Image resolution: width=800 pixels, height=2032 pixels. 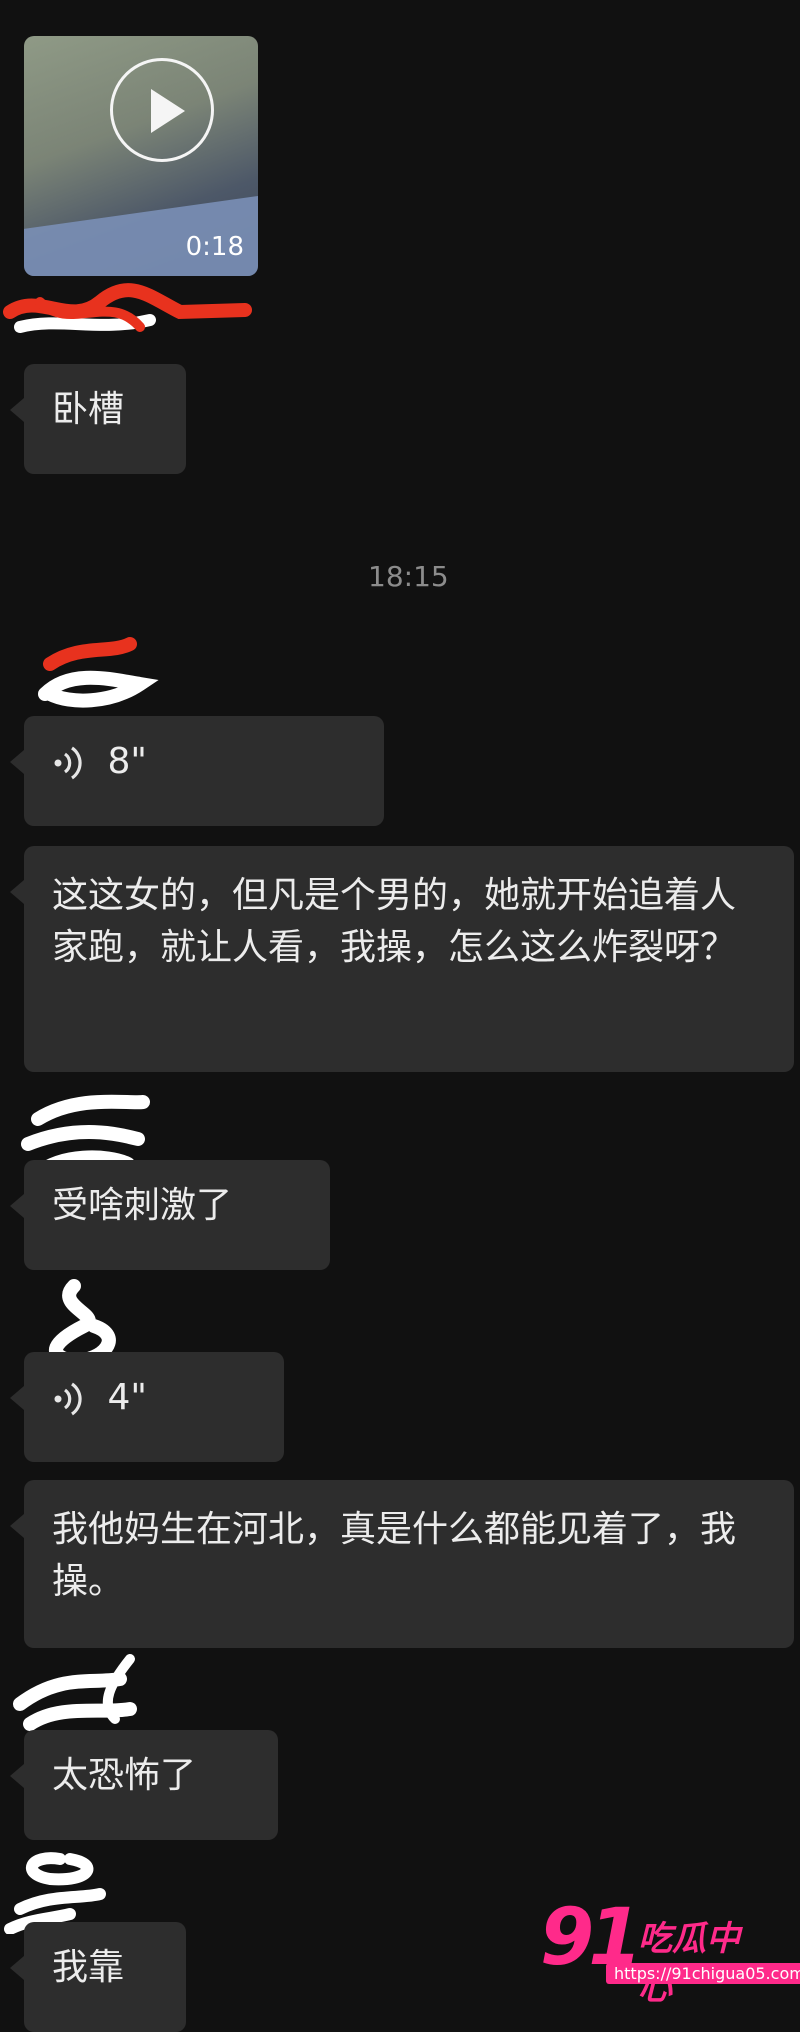 What do you see at coordinates (127, 1397) in the screenshot?
I see `voice-duration: 4"` at bounding box center [127, 1397].